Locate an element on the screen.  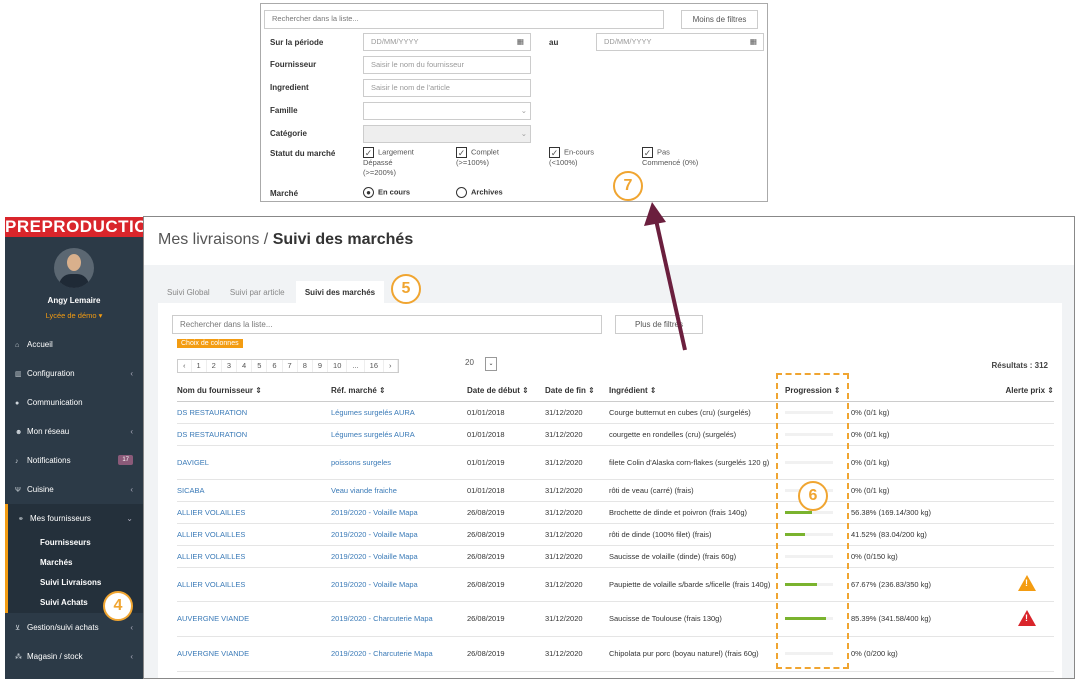
page-link: › is located at coordinates (391, 366).